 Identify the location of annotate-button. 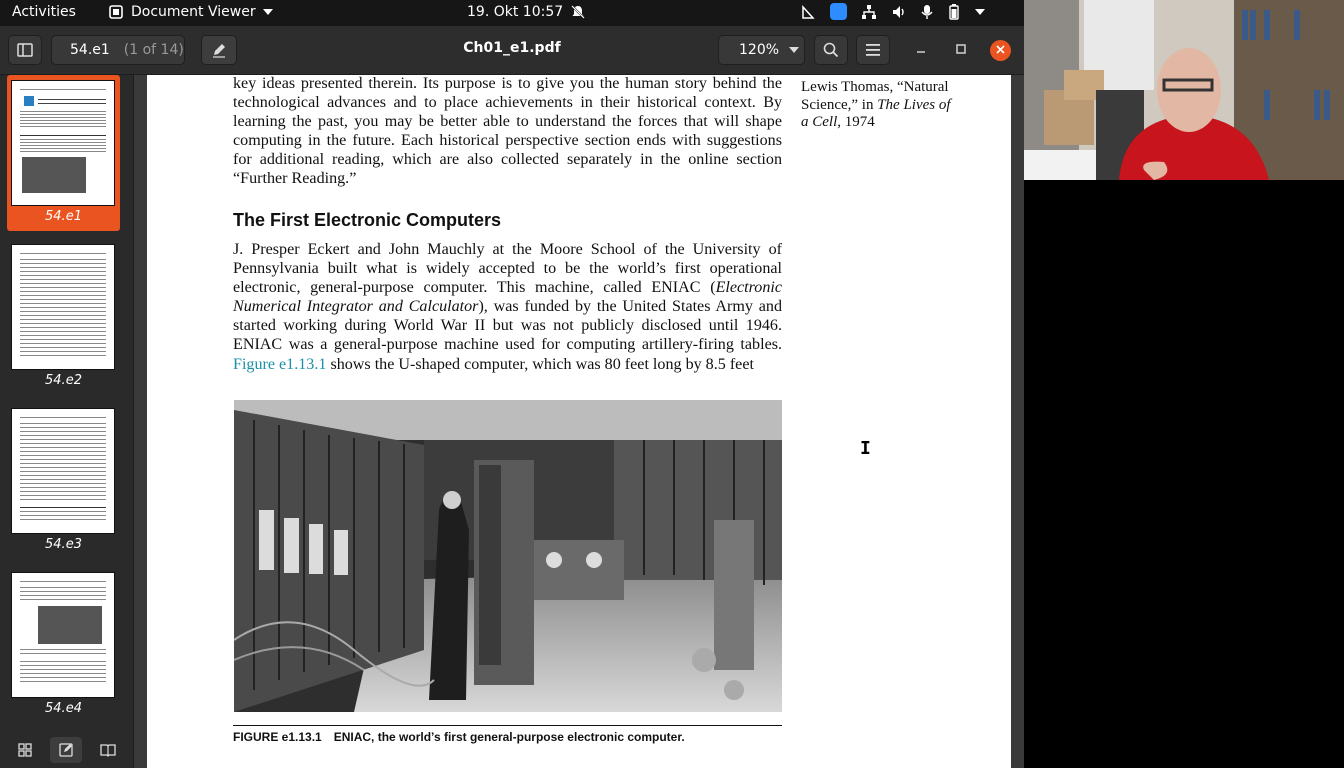
(219, 50).